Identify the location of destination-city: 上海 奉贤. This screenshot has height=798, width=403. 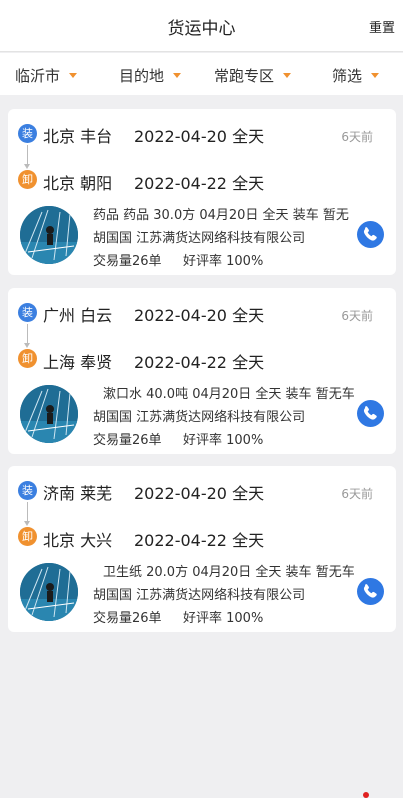
(78, 362).